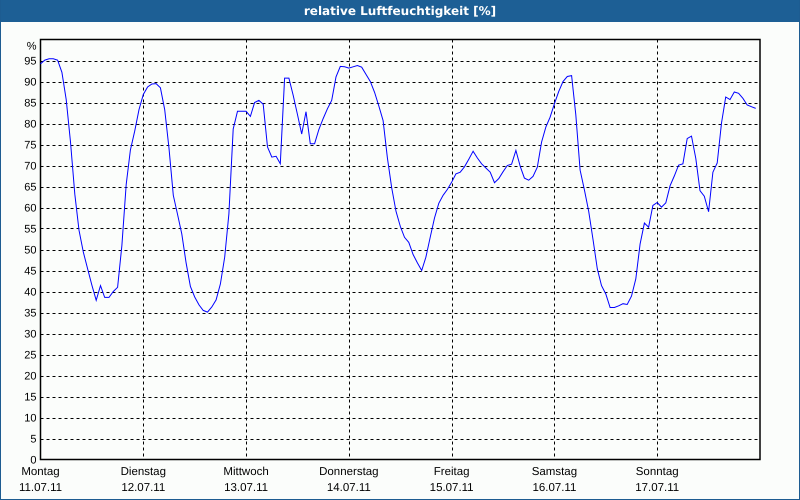 Image resolution: width=800 pixels, height=500 pixels. I want to click on y-tick-label: 50, so click(30, 250).